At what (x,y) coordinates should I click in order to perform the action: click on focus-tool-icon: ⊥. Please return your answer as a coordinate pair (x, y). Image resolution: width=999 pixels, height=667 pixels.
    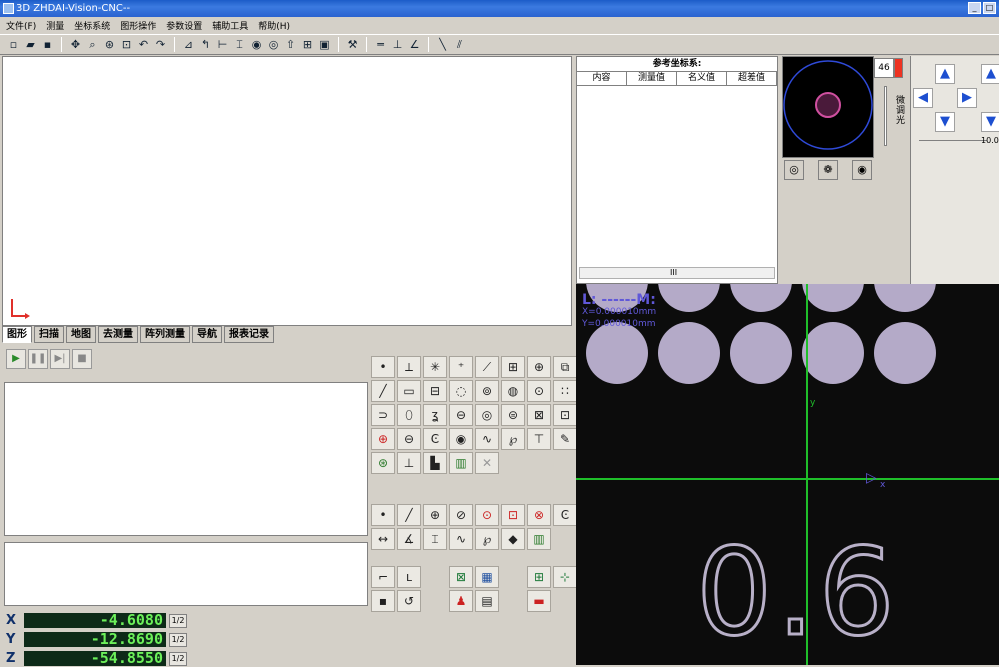
    Looking at the image, I should click on (409, 463).